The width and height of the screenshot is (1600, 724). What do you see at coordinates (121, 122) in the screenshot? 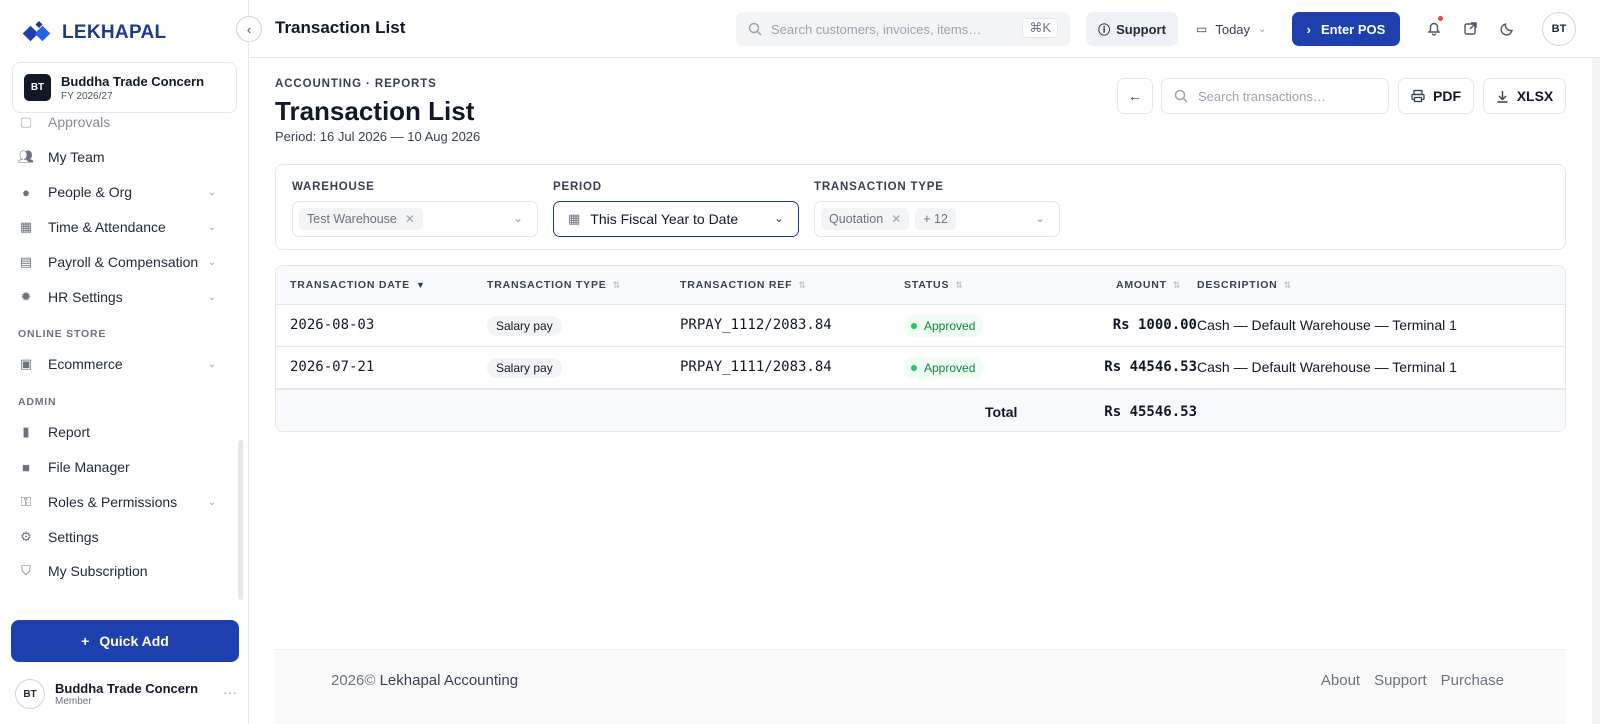
I see `sidebar-item-approvals: ▢ Approvals` at bounding box center [121, 122].